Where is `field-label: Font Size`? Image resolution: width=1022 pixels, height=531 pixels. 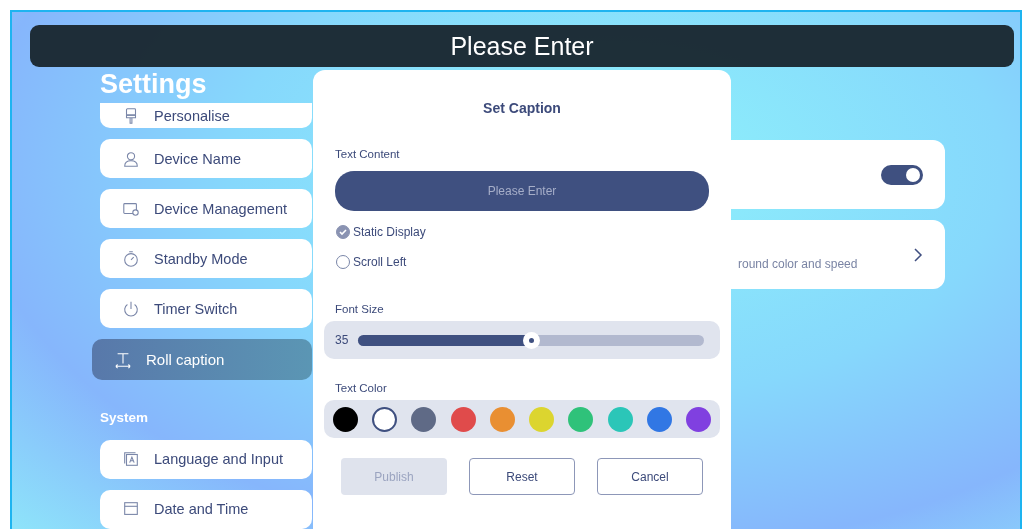 field-label: Font Size is located at coordinates (359, 309).